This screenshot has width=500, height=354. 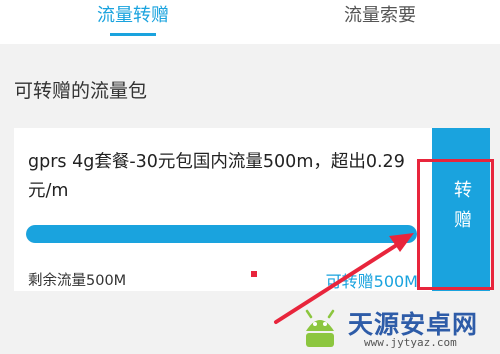 I want to click on android-logo-icon, so click(x=320, y=328).